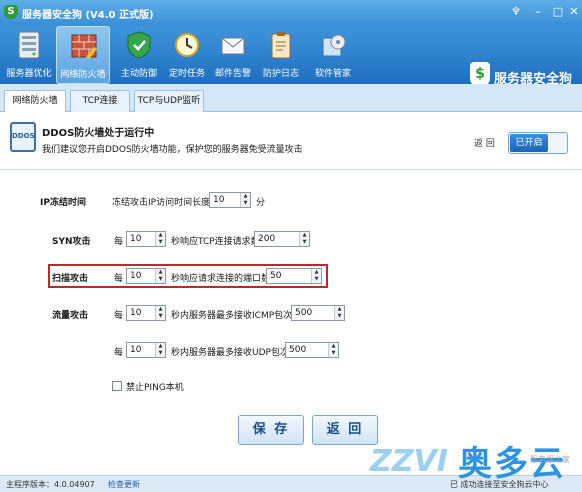 The height and width of the screenshot is (492, 582). Describe the element at coordinates (187, 45) in the screenshot. I see `clock-icon` at that location.